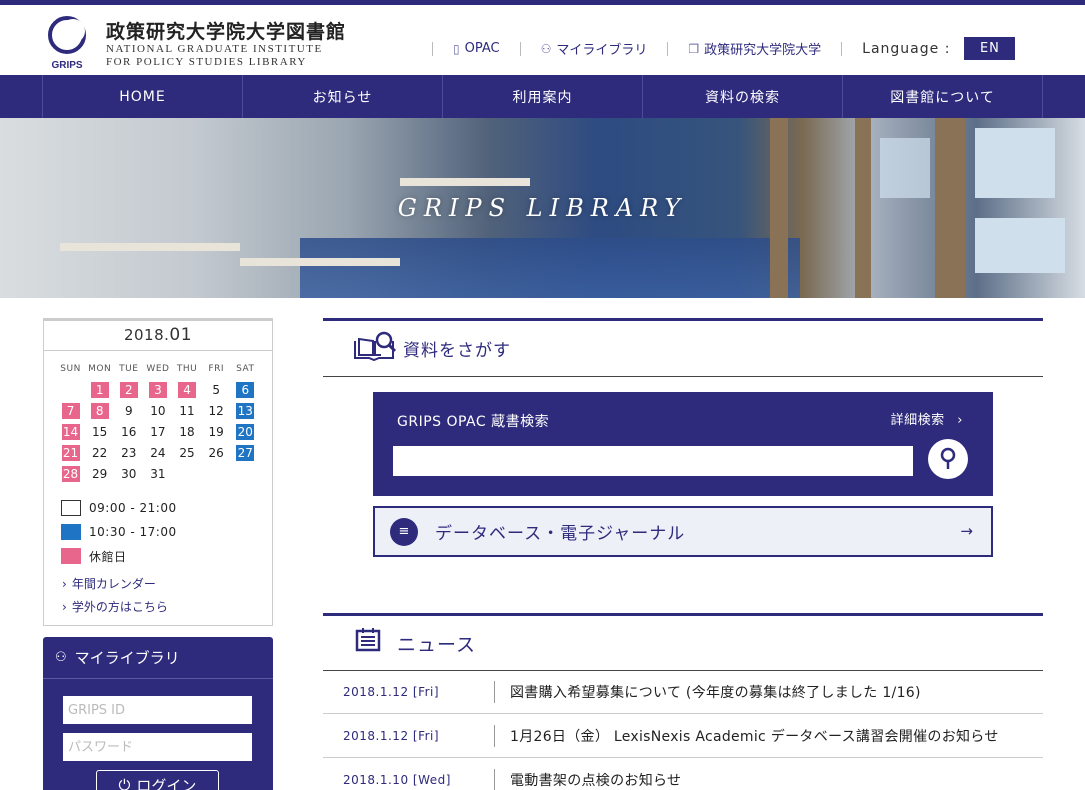 Image resolution: width=1085 pixels, height=790 pixels. I want to click on calendar-day: 16, so click(128, 434).